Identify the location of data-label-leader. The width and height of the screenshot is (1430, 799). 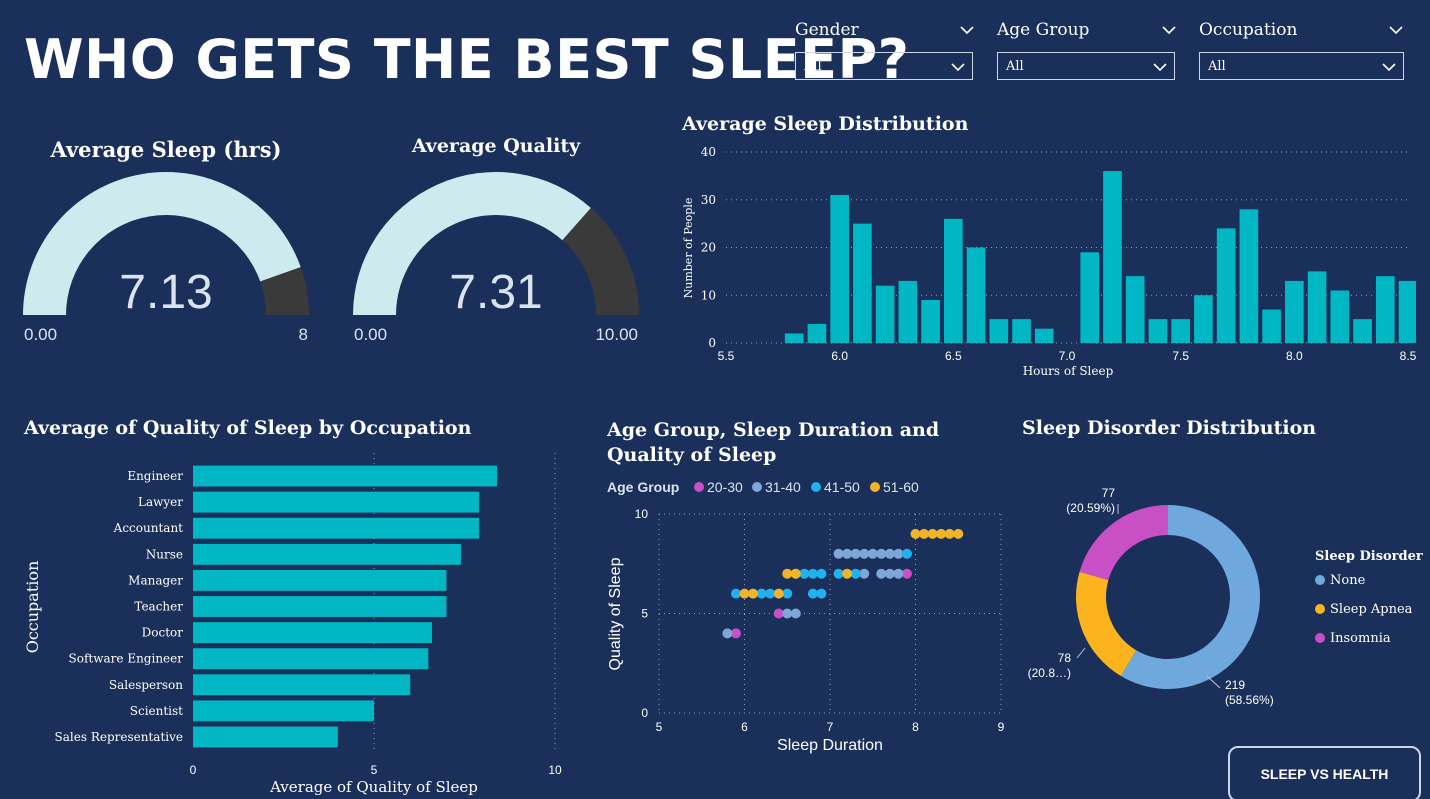
(1081, 653).